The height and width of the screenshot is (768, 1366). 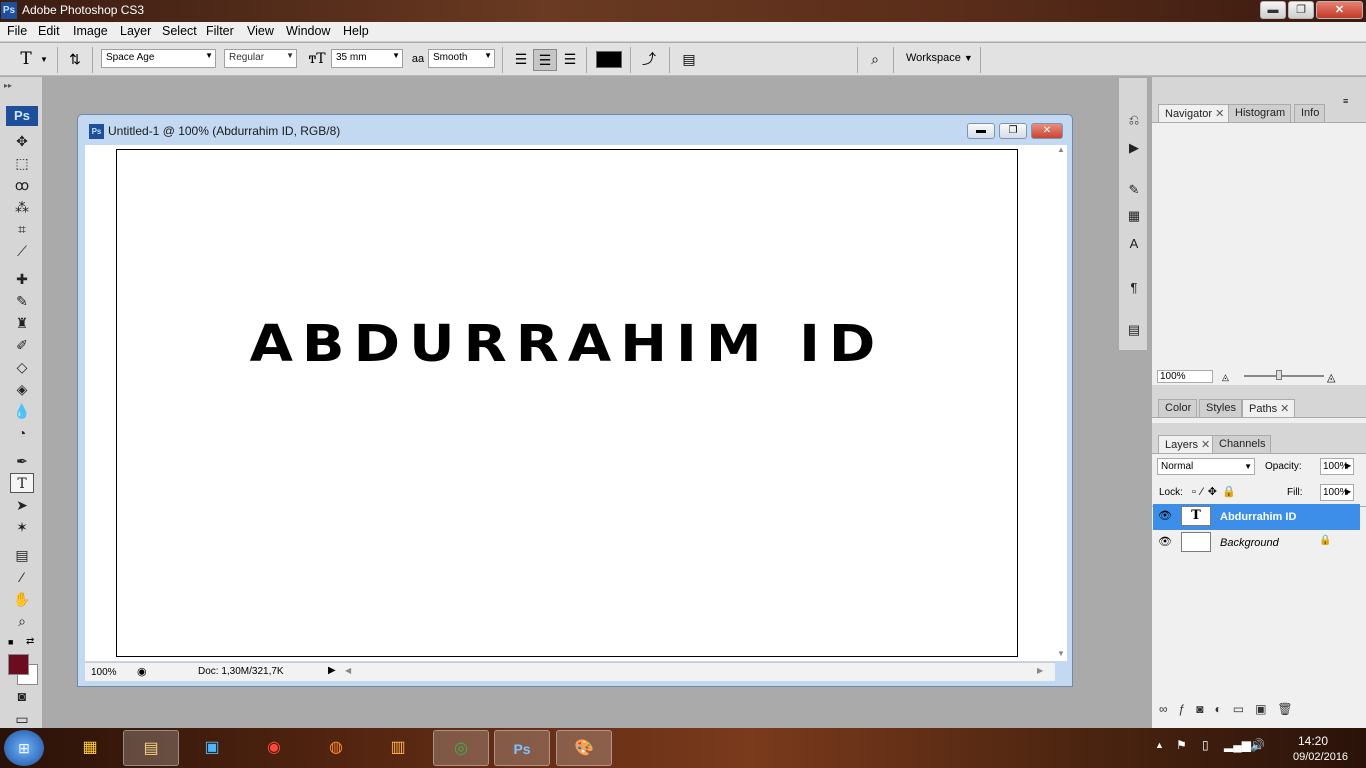 I want to click on swap-colors-icon: ⇄, so click(x=30, y=641).